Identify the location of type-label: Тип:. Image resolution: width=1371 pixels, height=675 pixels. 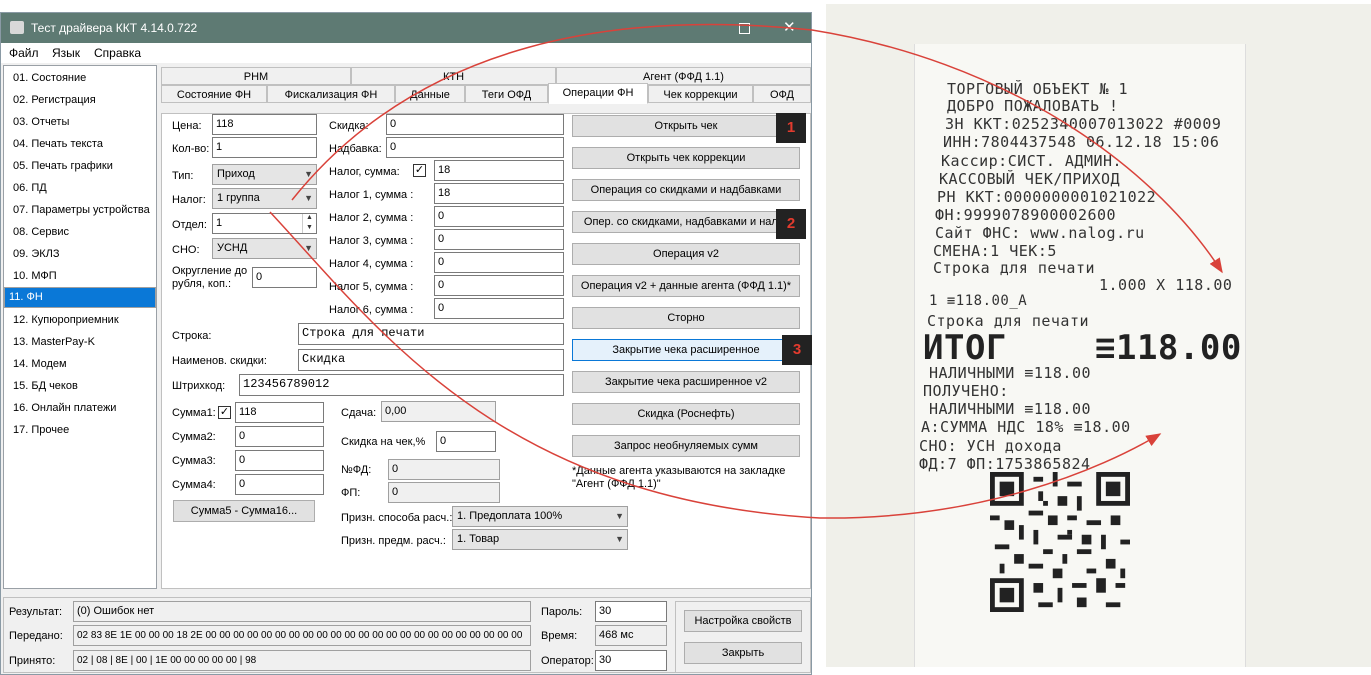
(183, 176).